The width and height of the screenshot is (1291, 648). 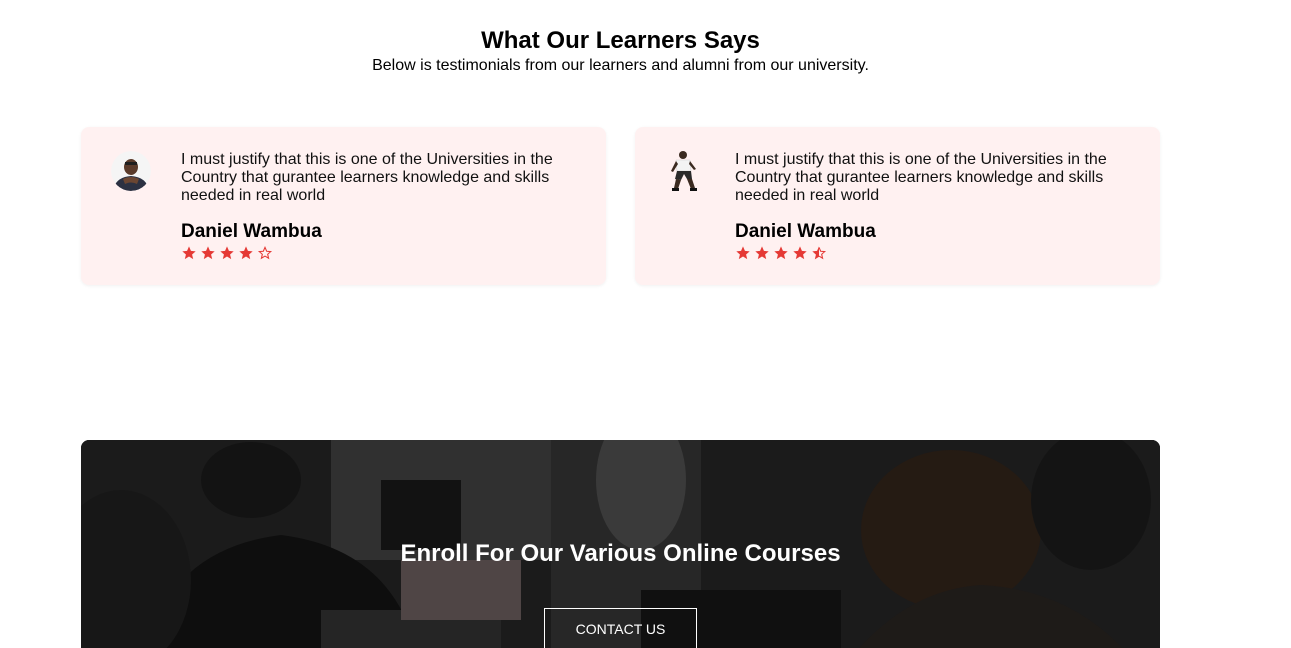 I want to click on star-empty-icon, so click(x=265, y=253).